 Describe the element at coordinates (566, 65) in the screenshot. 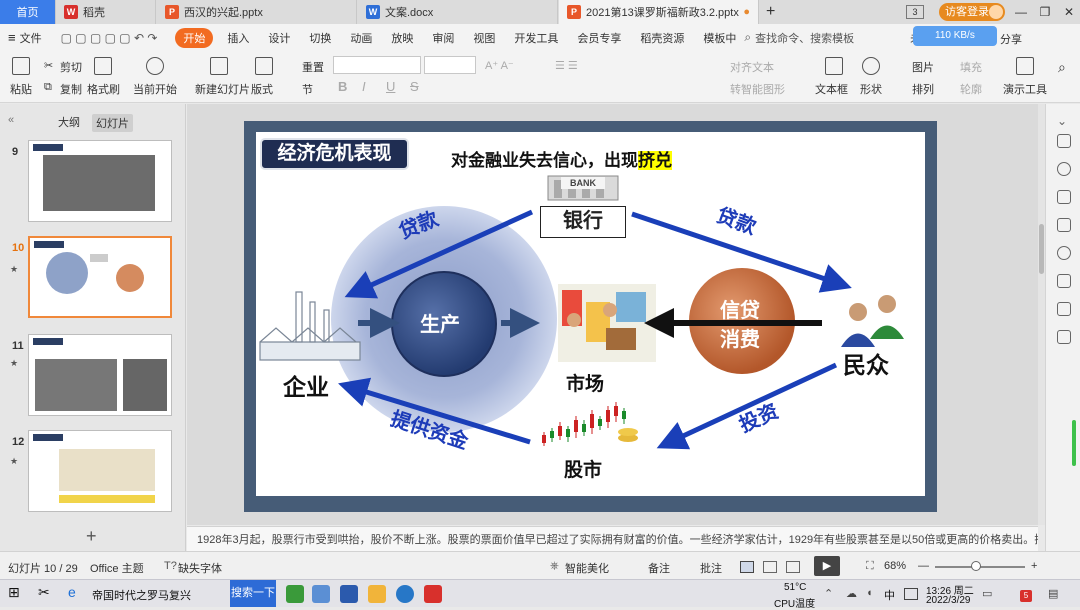

I see `list-icon: ☰ ☰` at that location.